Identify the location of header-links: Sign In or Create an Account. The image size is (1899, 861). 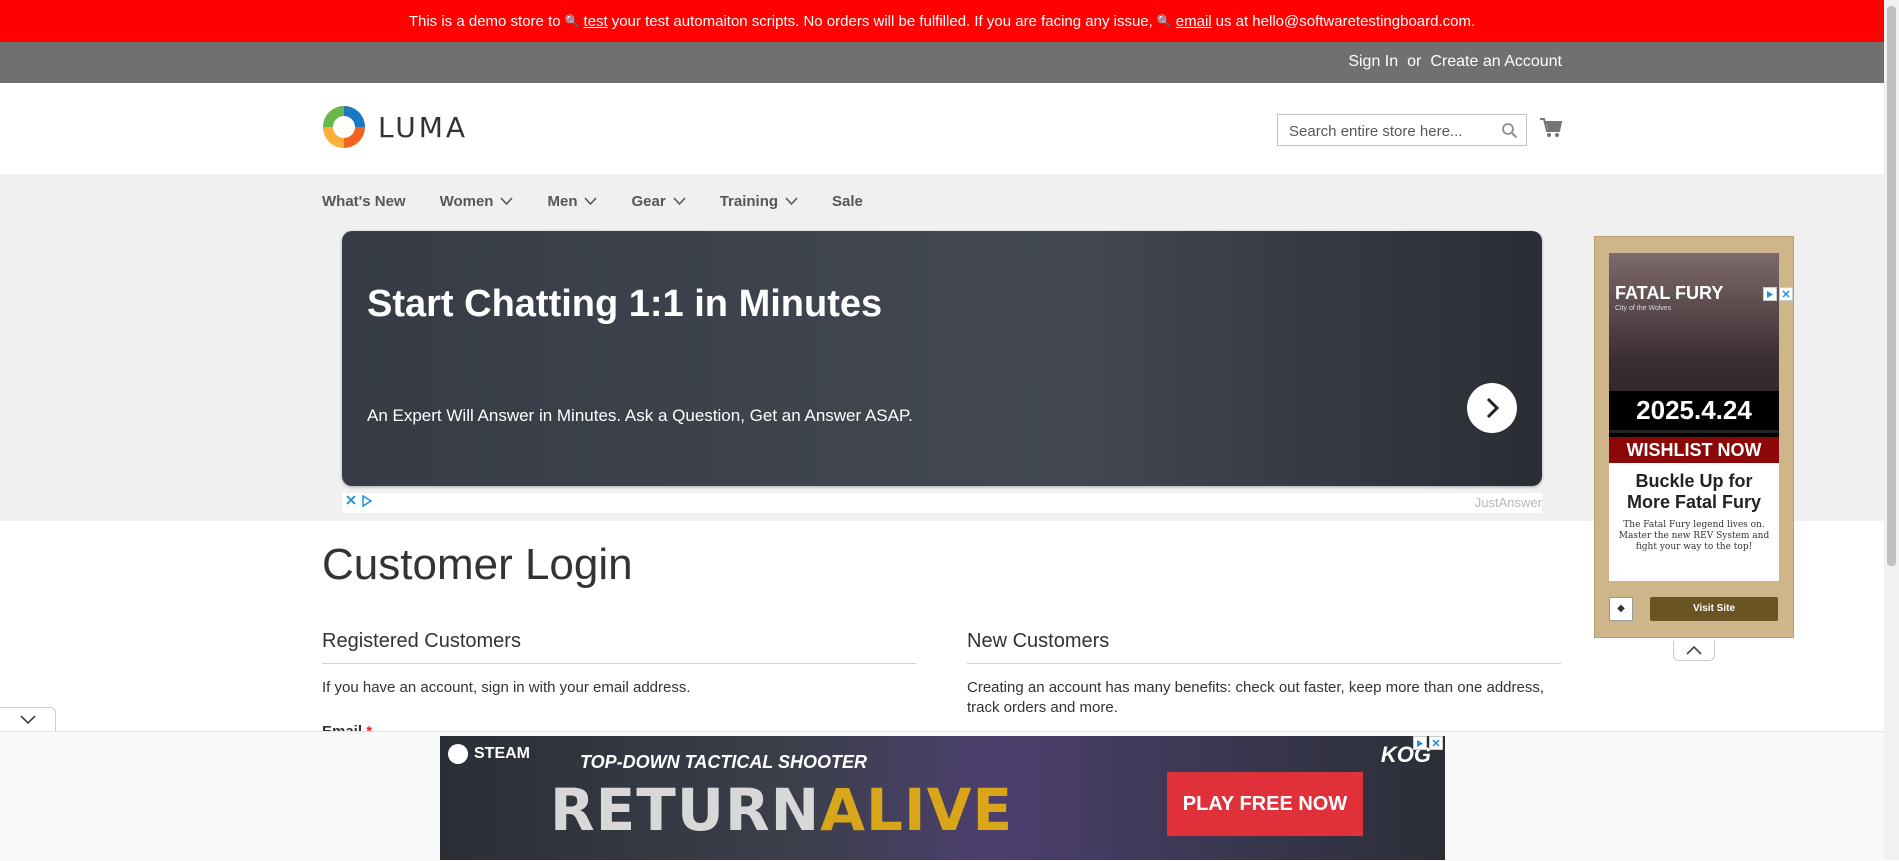
(1455, 62).